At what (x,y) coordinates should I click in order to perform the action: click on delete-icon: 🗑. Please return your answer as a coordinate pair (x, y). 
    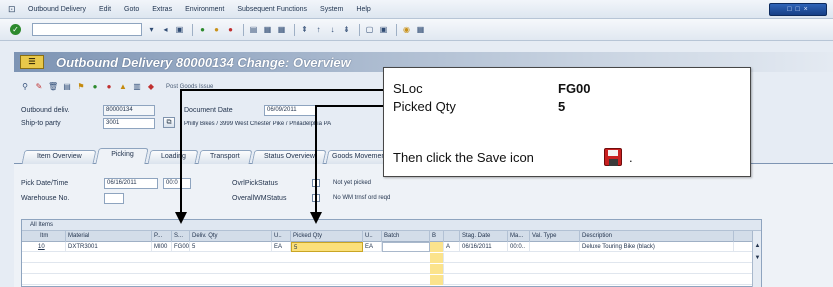
    Looking at the image, I should click on (53, 87).